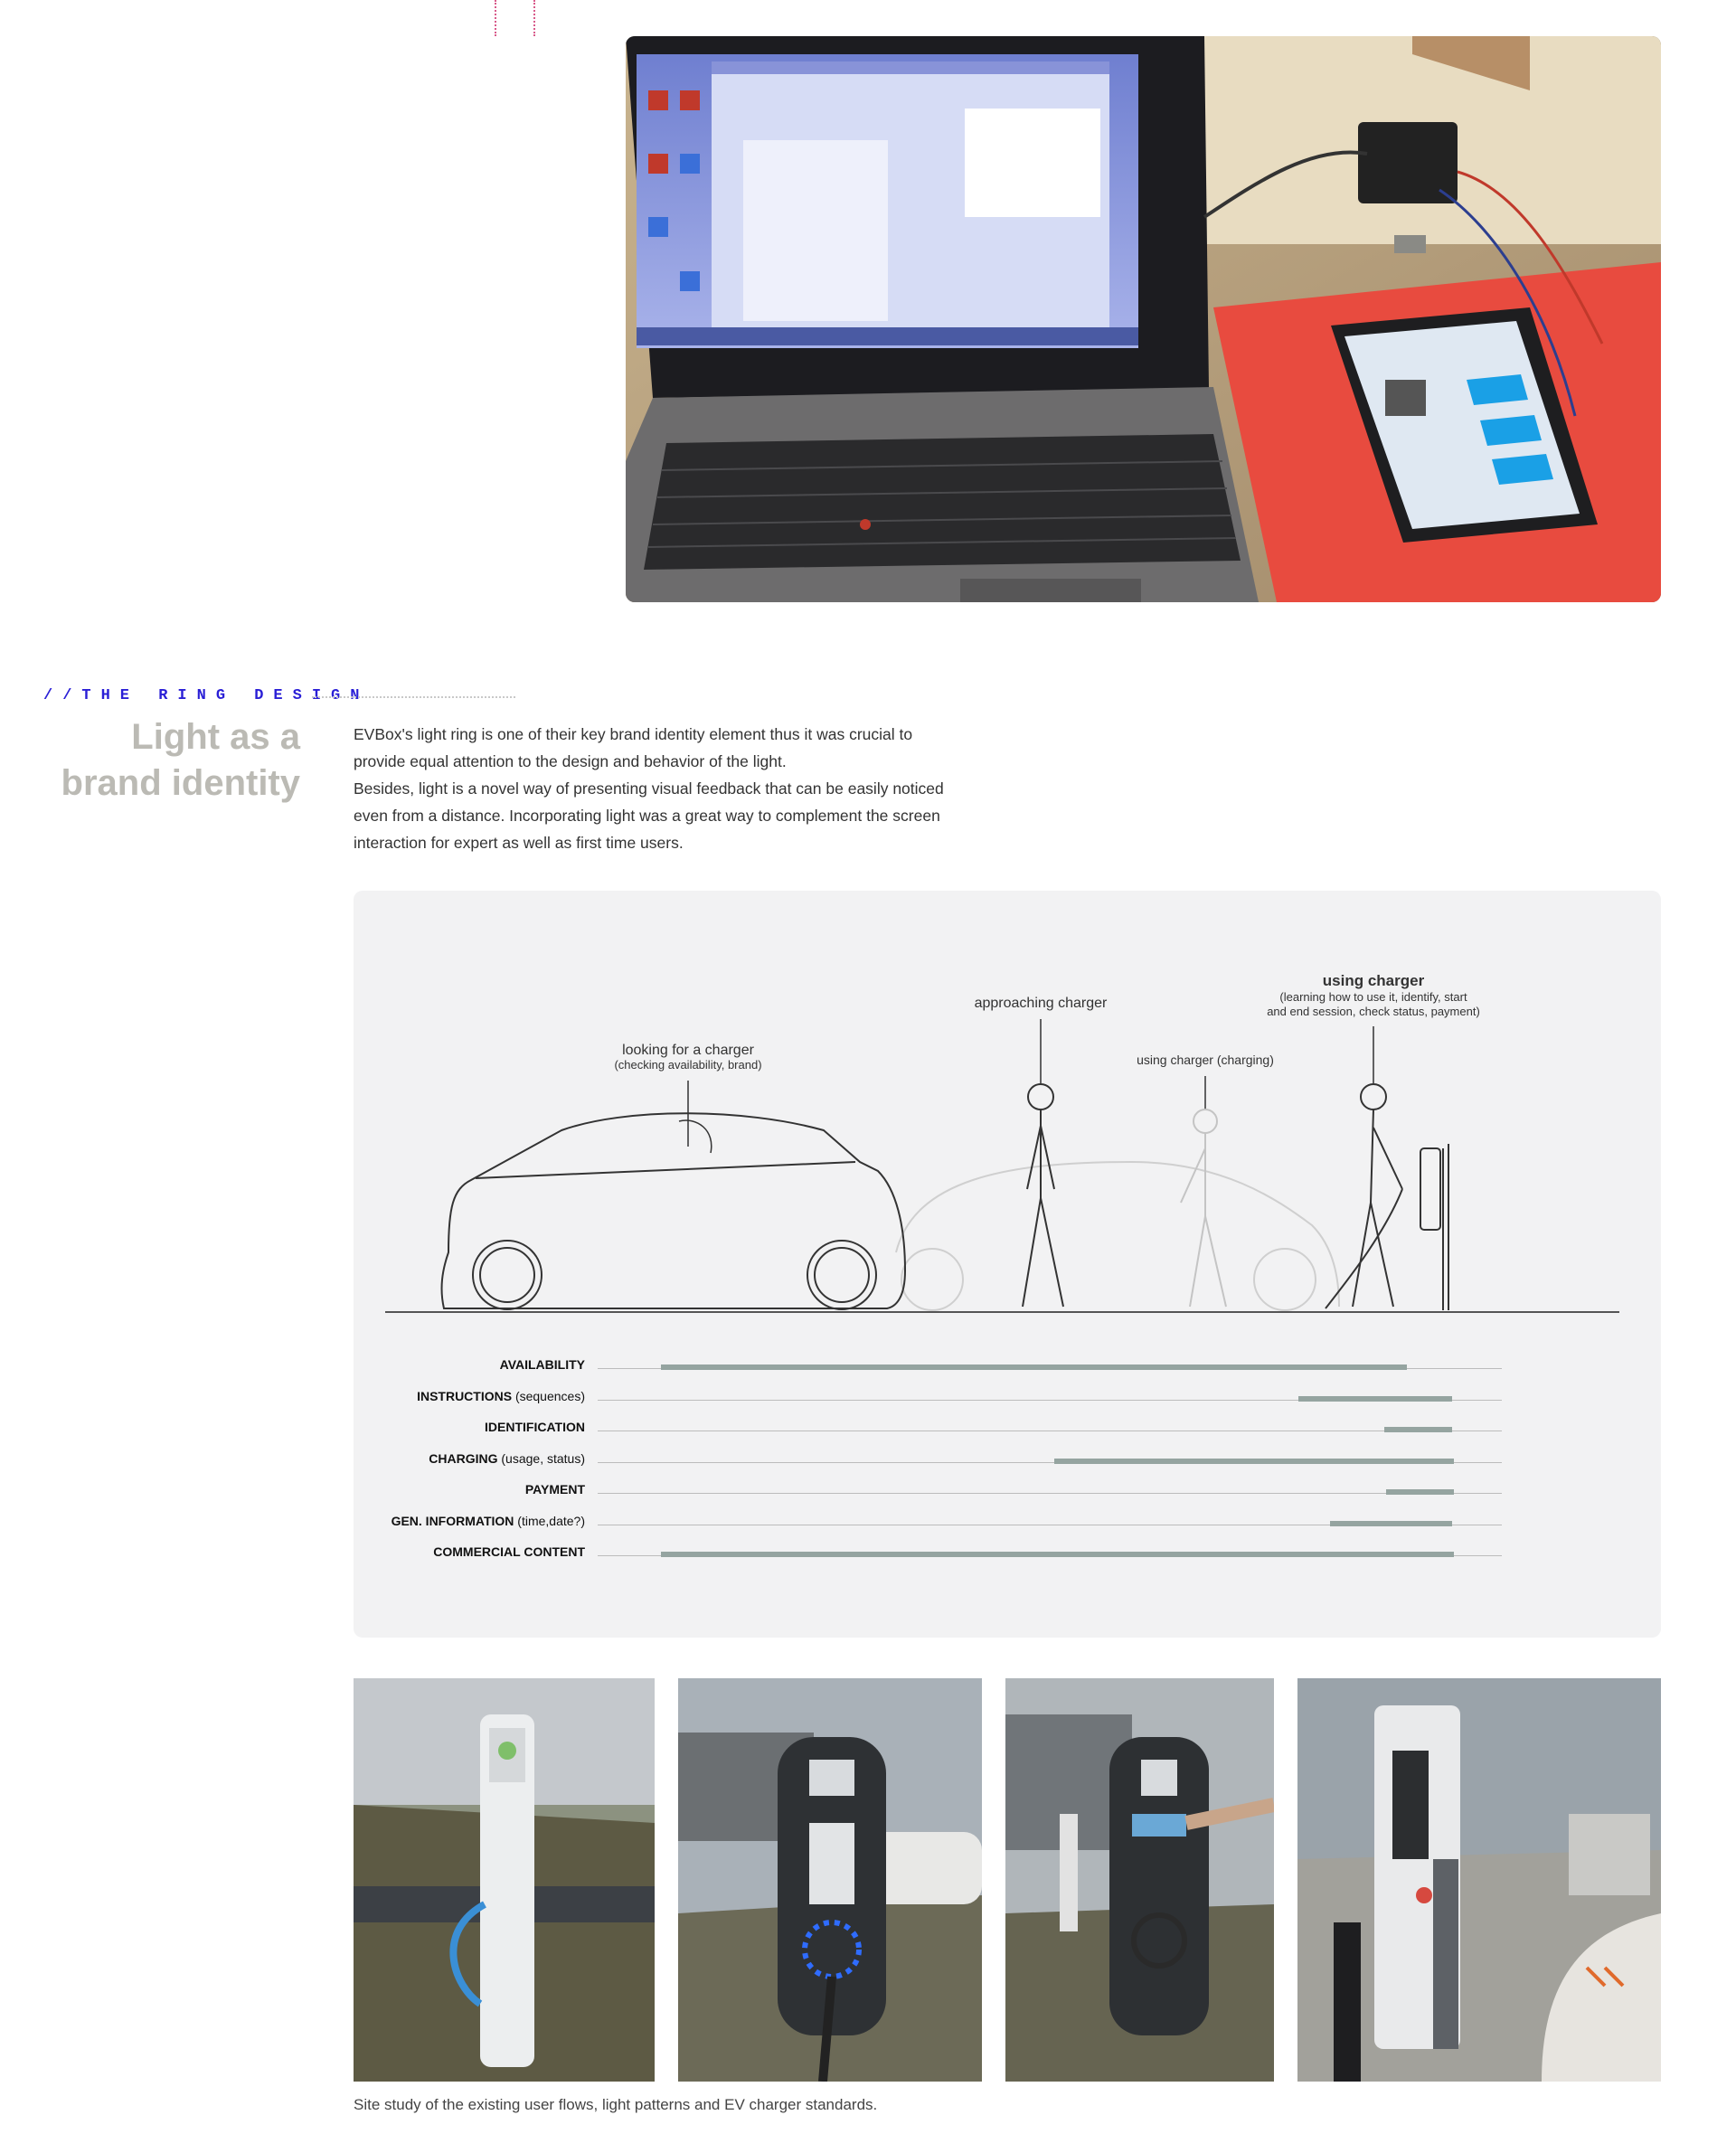  Describe the element at coordinates (1050, 1493) in the screenshot. I see `timeline-track` at that location.